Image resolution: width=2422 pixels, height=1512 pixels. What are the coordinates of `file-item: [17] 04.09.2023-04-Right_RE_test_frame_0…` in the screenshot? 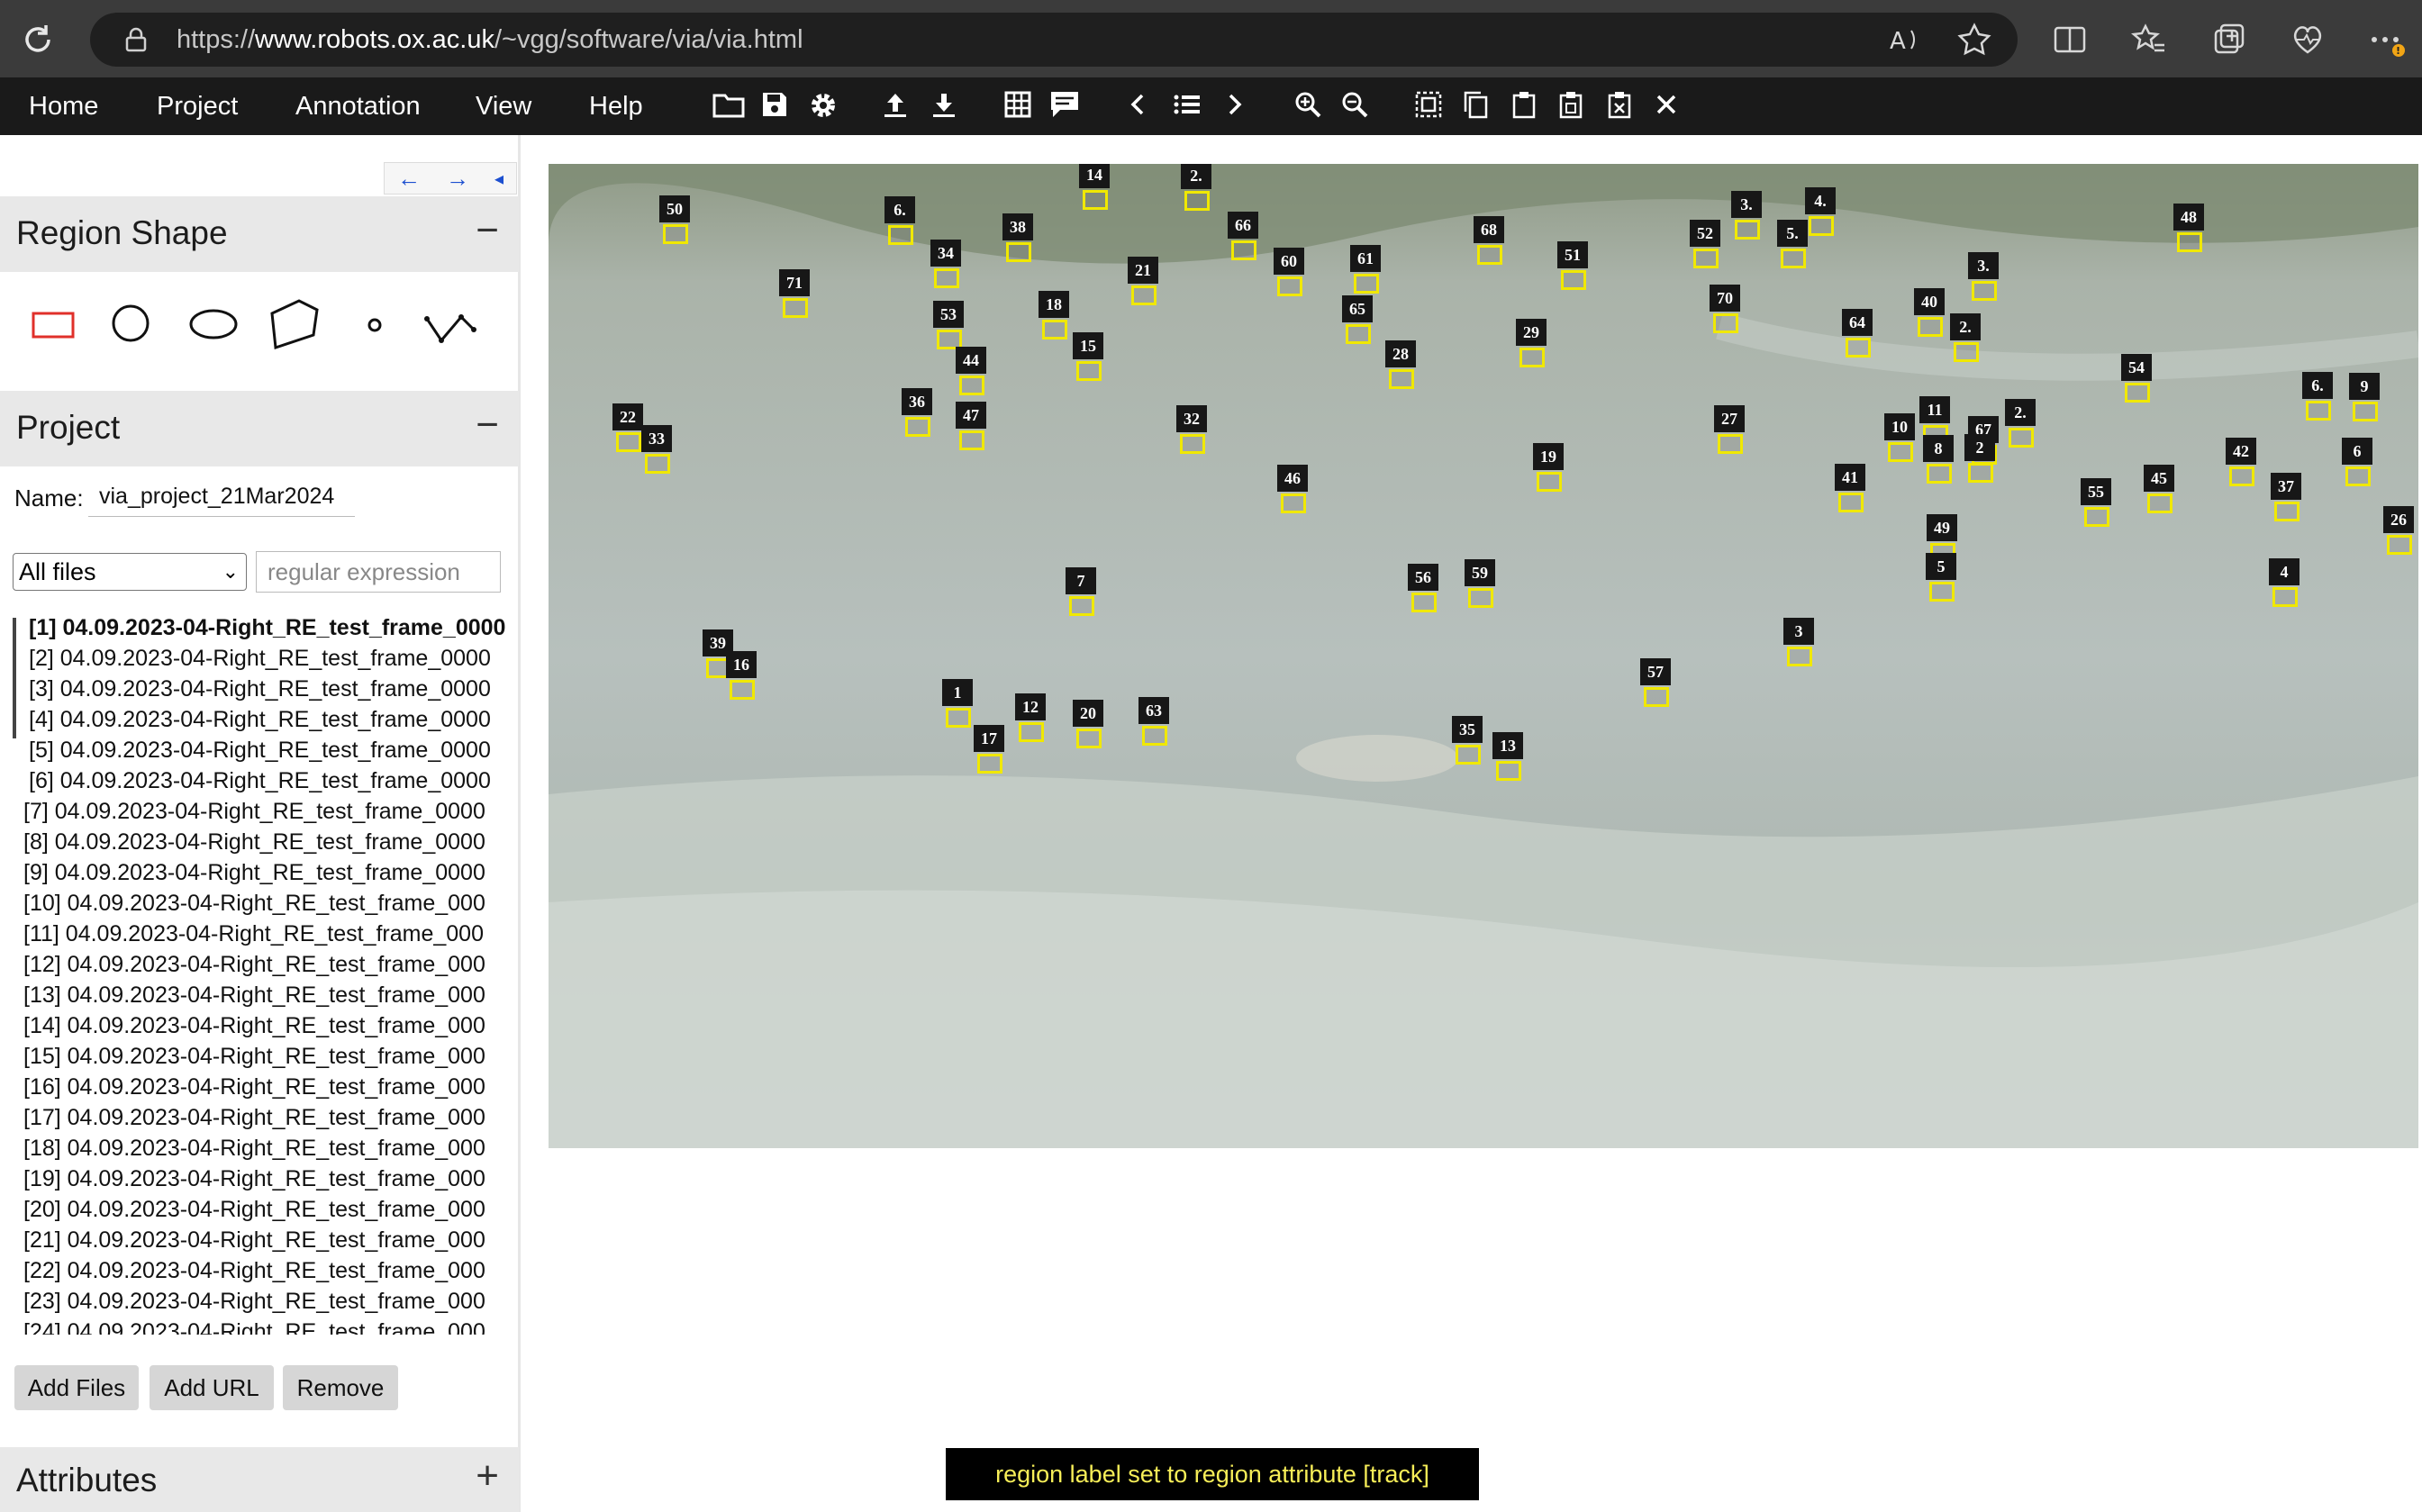 It's located at (265, 1117).